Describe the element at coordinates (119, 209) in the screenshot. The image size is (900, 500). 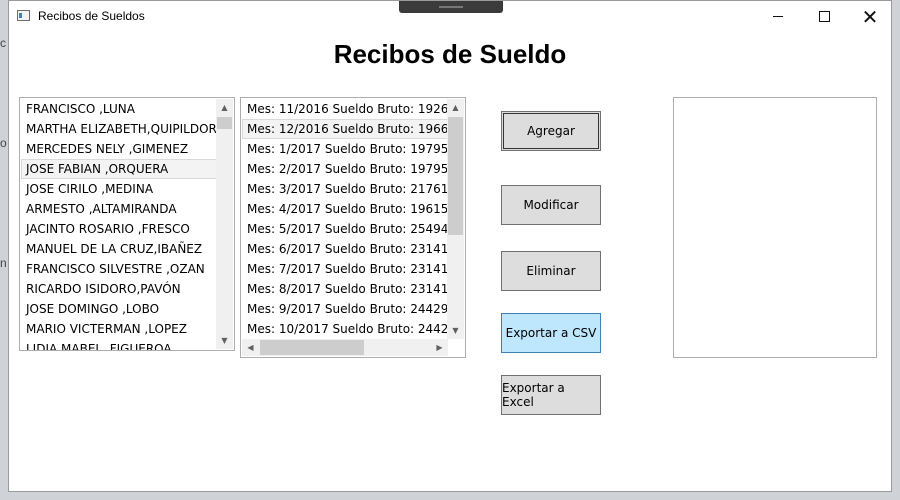
I see `employee-list-item: ARMESTO ,ALTAMIRANDA` at that location.